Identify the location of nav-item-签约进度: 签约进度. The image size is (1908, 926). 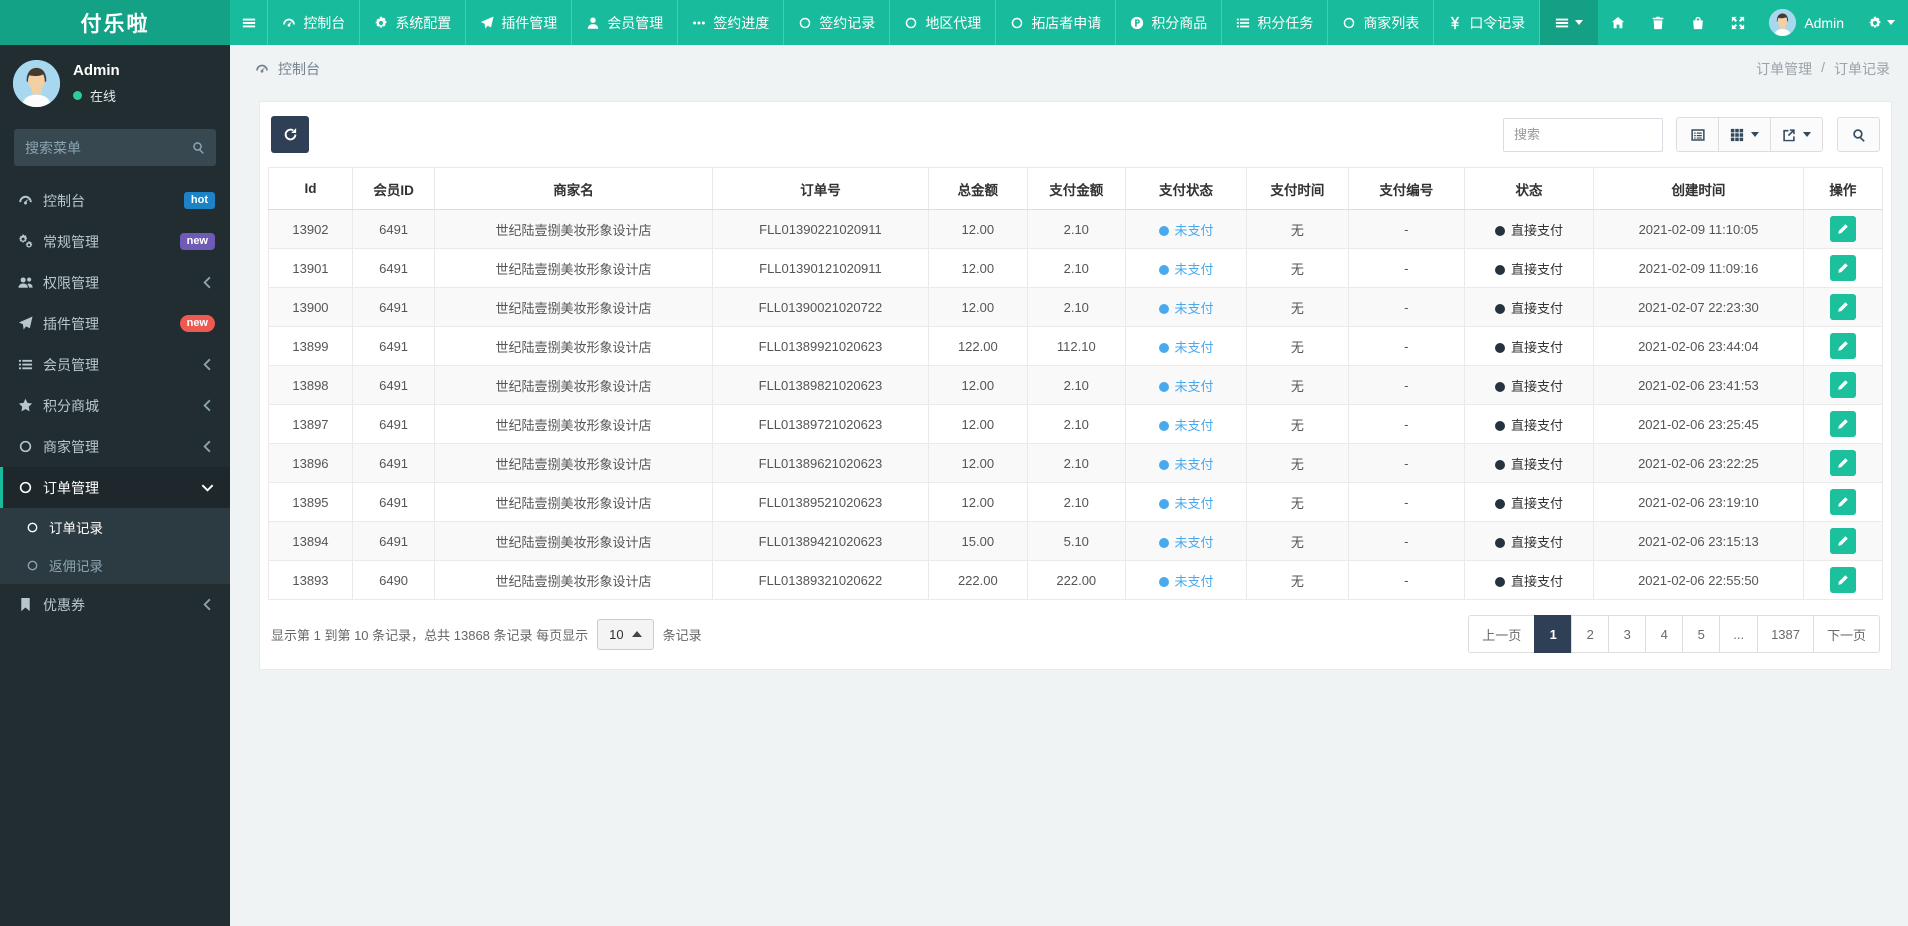
(731, 22).